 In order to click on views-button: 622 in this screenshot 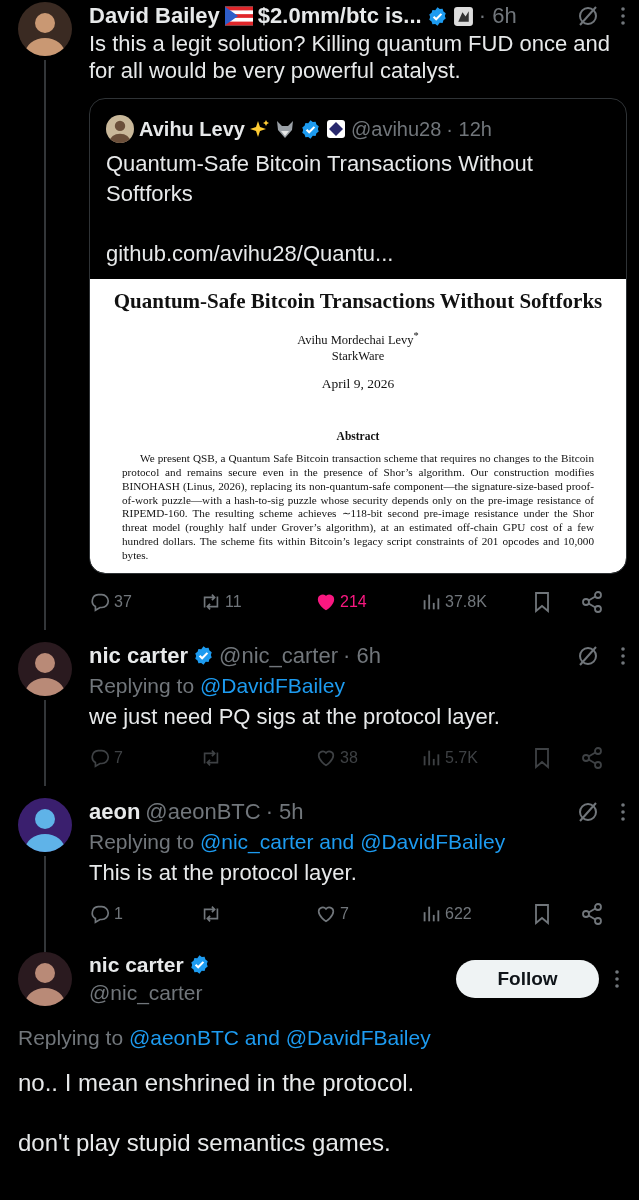, I will do `click(475, 913)`.